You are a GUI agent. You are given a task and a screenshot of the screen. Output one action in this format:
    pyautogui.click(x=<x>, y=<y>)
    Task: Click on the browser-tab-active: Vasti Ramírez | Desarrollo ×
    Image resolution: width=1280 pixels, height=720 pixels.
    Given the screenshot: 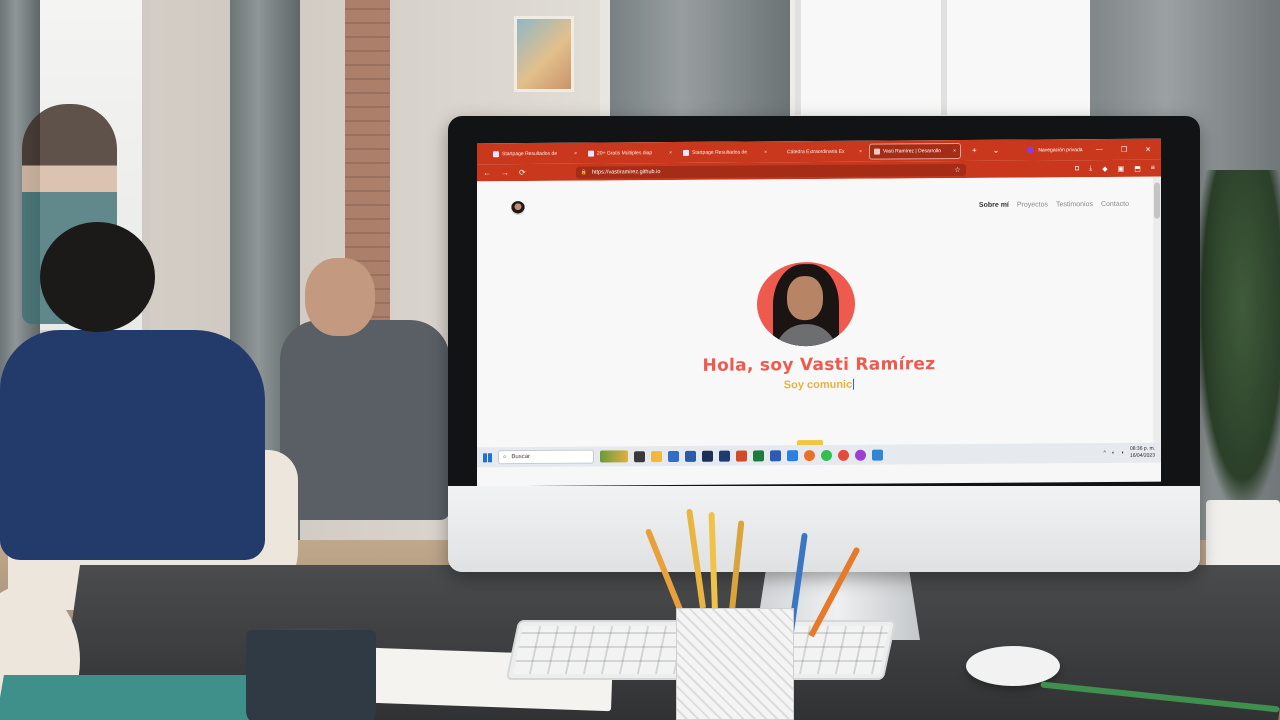 What is the action you would take?
    pyautogui.click(x=915, y=151)
    